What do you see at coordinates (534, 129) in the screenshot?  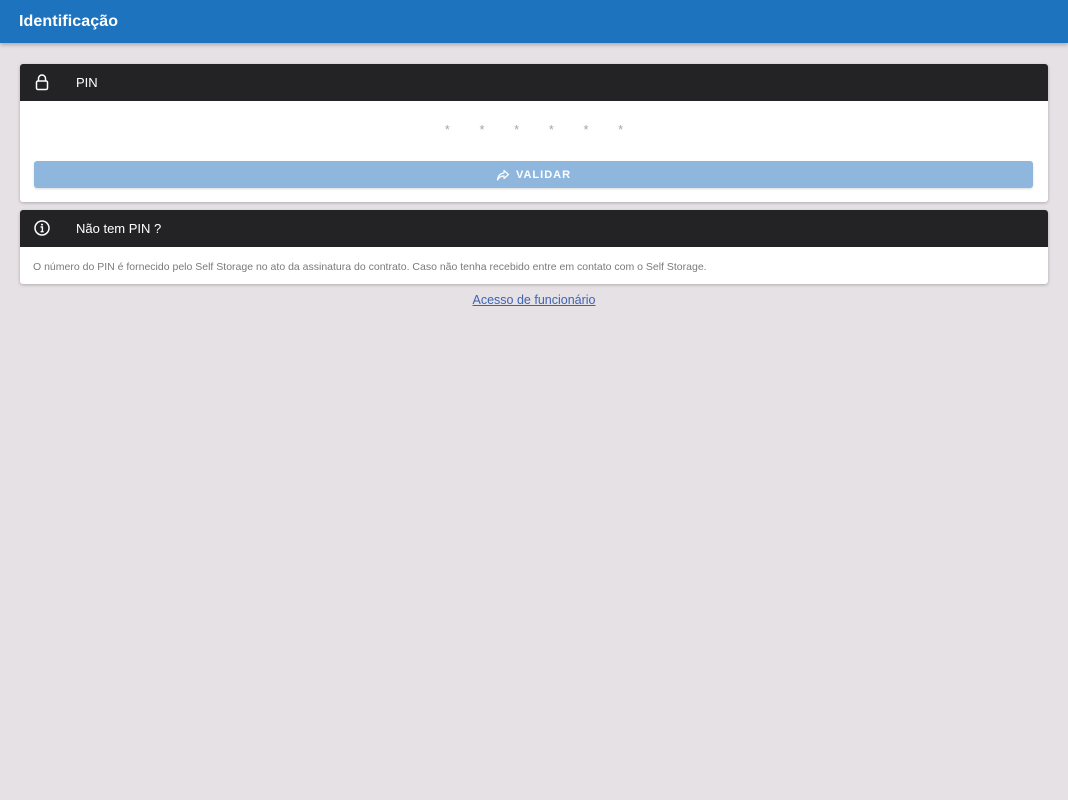 I see `pin-input: * * * * * *` at bounding box center [534, 129].